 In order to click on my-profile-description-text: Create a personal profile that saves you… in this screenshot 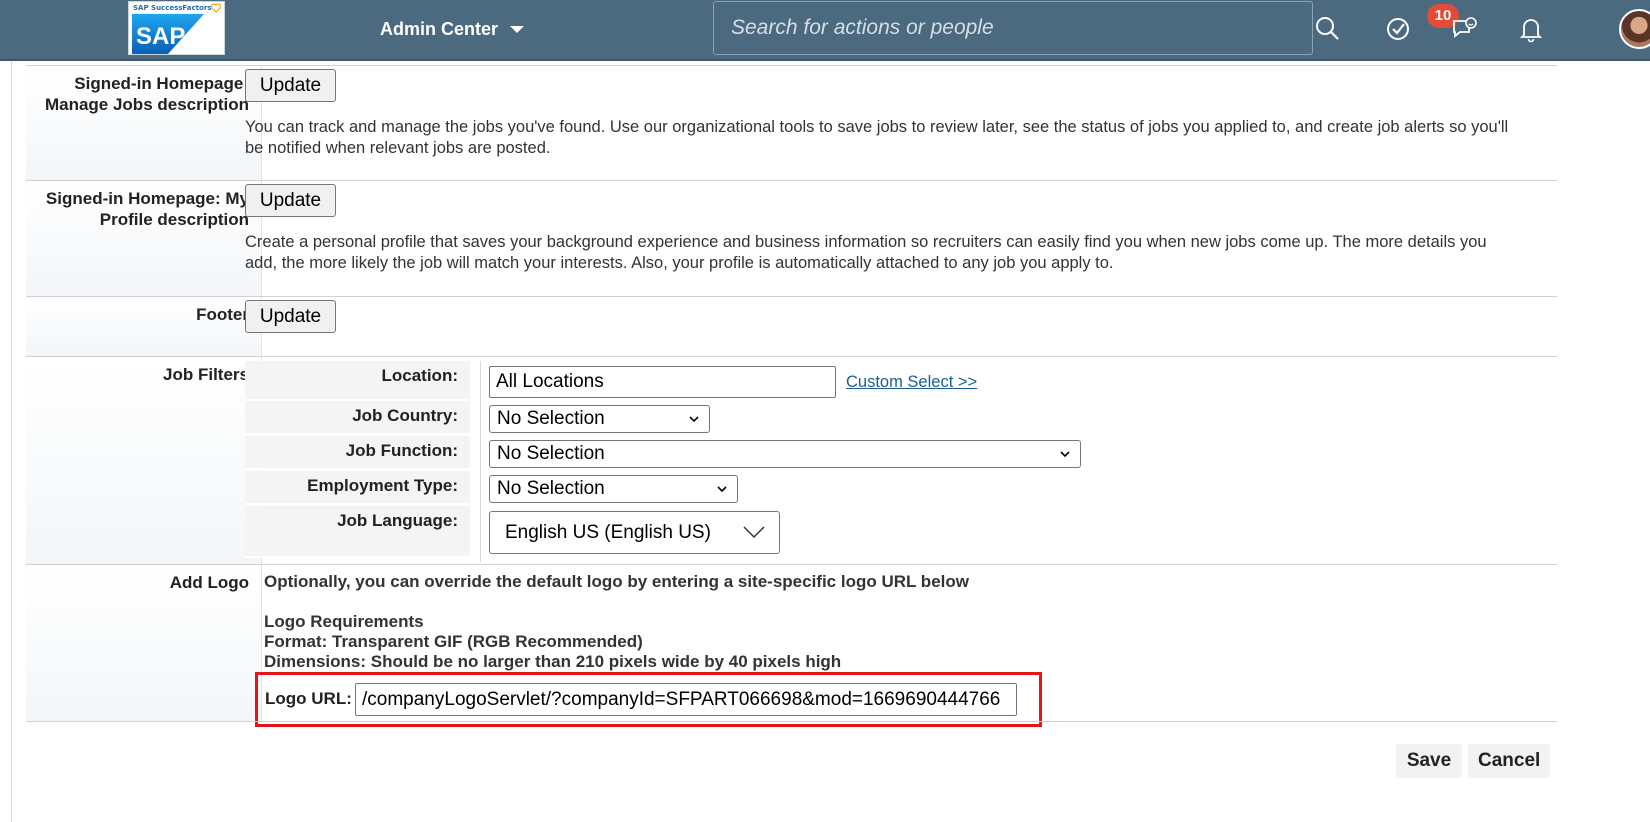, I will do `click(866, 252)`.